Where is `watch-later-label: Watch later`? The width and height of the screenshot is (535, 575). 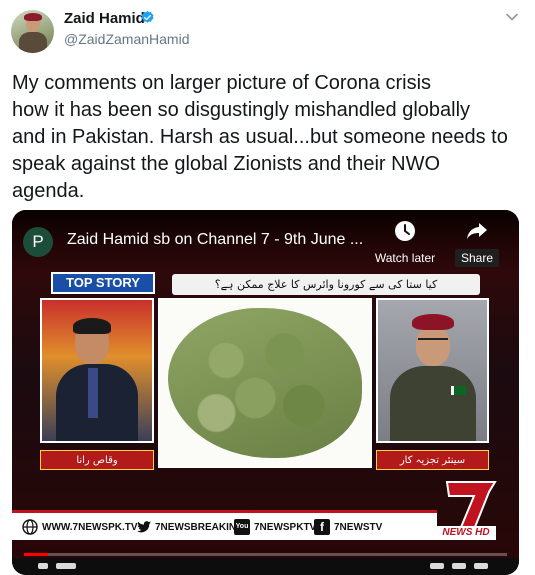 watch-later-label: Watch later is located at coordinates (405, 258).